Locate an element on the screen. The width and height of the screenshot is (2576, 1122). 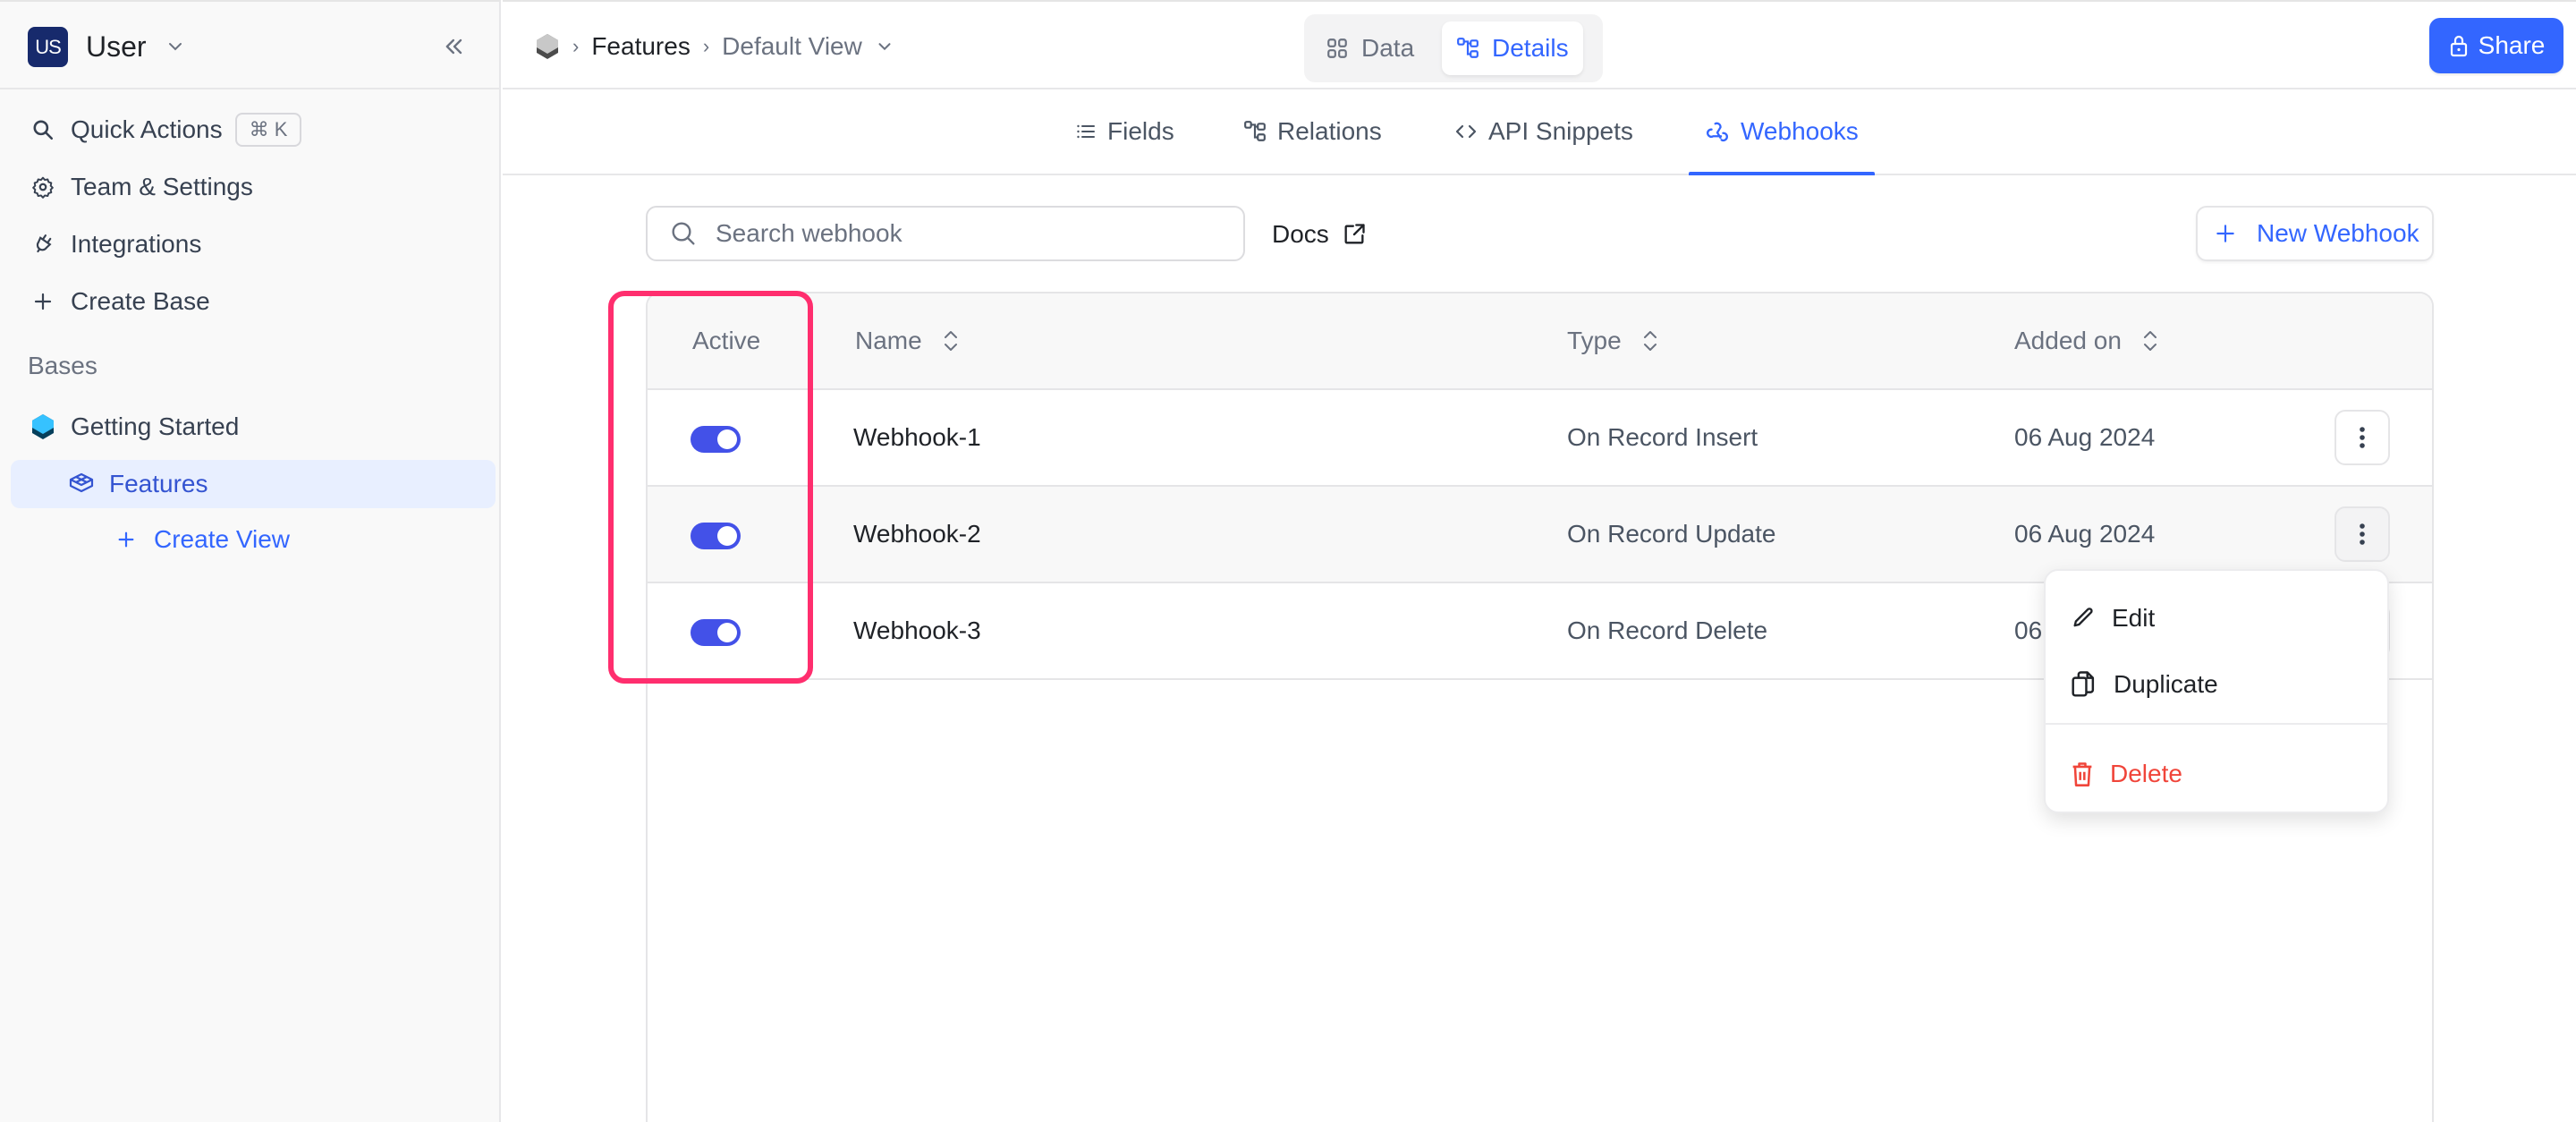
details-tabs: Fields Relations API Snippets Webhooks is located at coordinates (1539, 132).